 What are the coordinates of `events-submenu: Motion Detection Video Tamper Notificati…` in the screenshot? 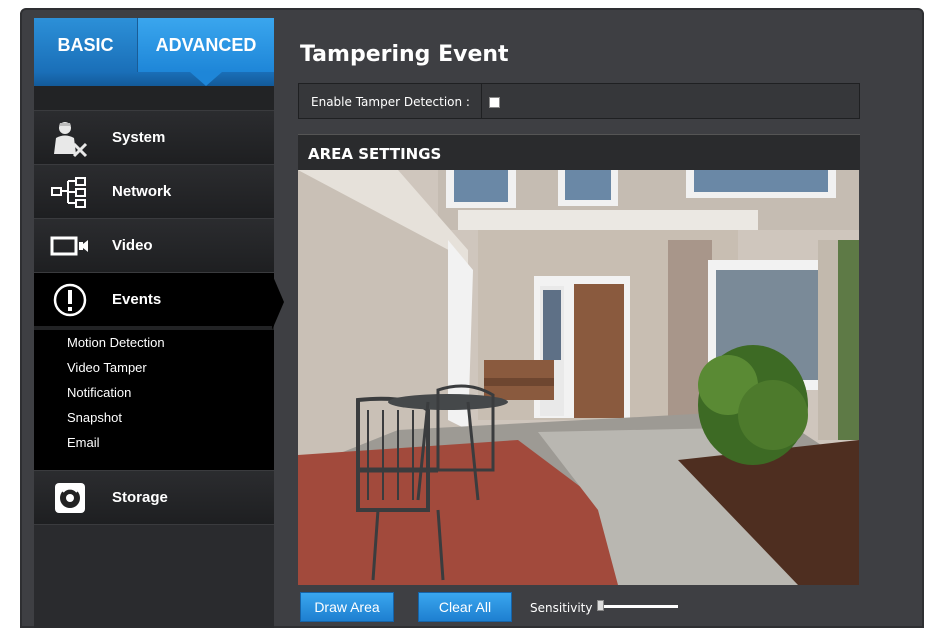 It's located at (154, 400).